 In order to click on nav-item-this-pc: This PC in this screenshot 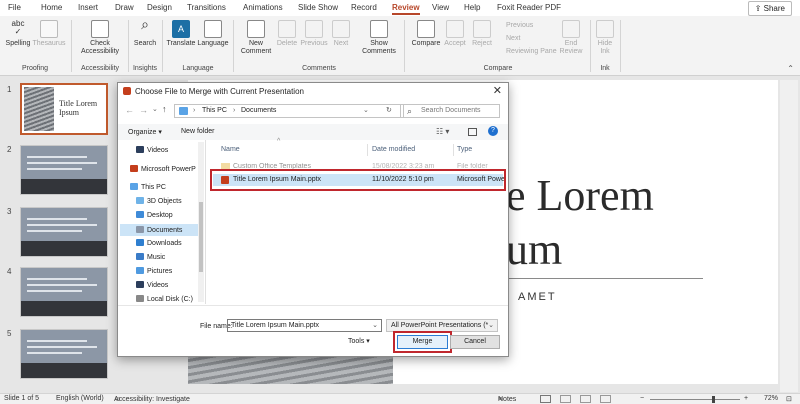, I will do `click(148, 187)`.